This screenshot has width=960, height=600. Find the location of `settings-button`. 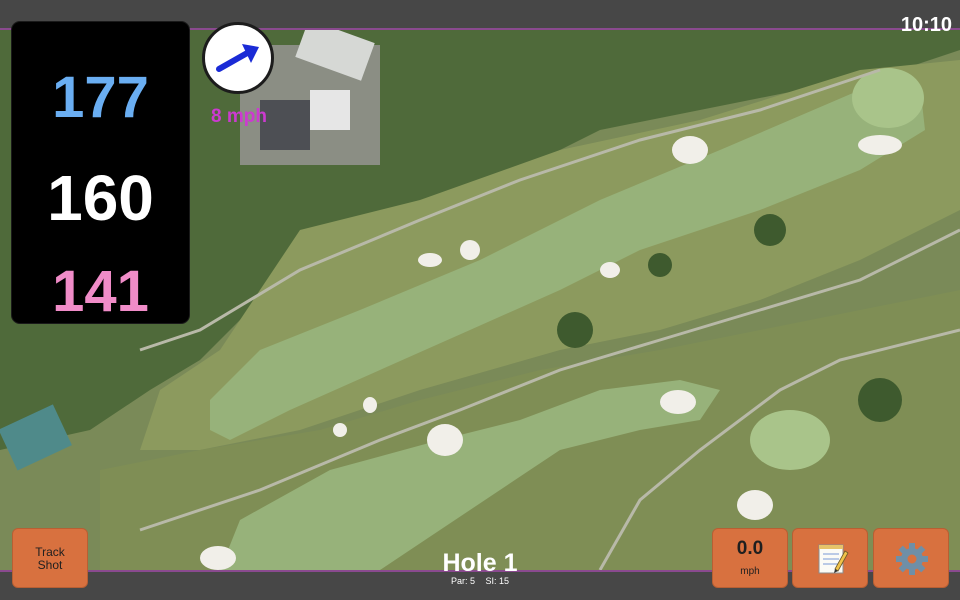

settings-button is located at coordinates (911, 558).